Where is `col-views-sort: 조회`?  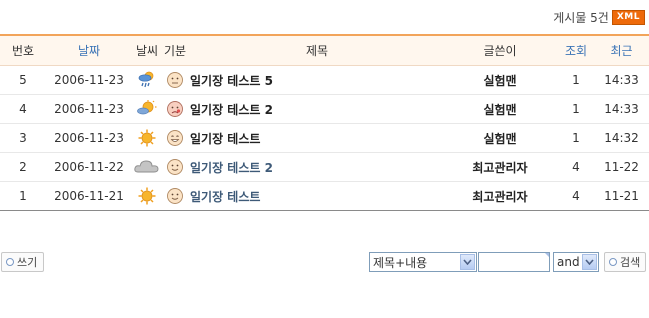 col-views-sort: 조회 is located at coordinates (576, 50).